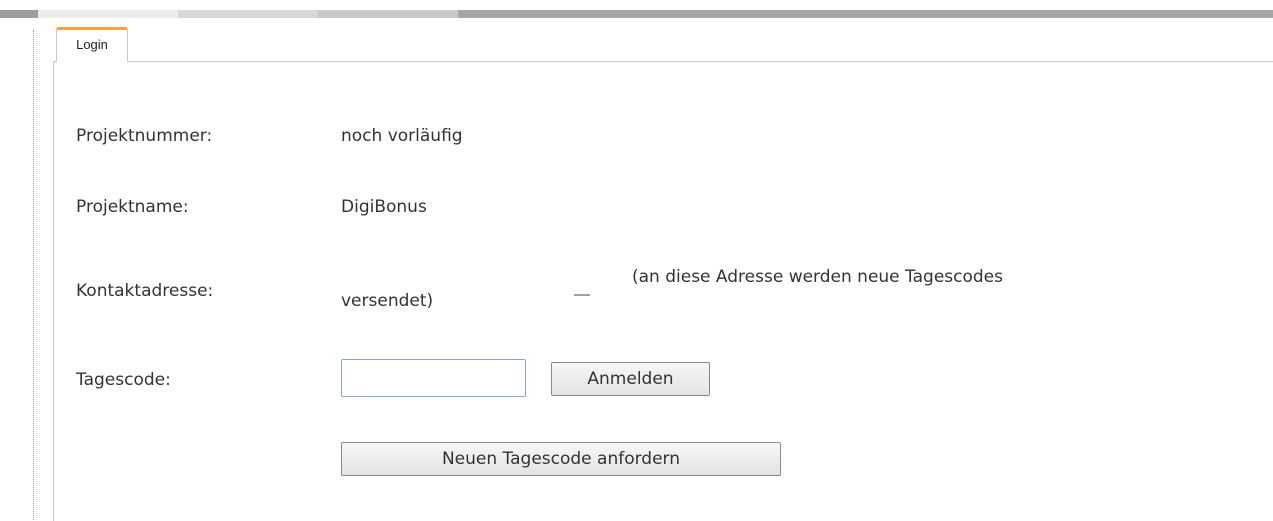 This screenshot has width=1273, height=521. Describe the element at coordinates (384, 207) in the screenshot. I see `project-name-value: DigiBonus` at that location.